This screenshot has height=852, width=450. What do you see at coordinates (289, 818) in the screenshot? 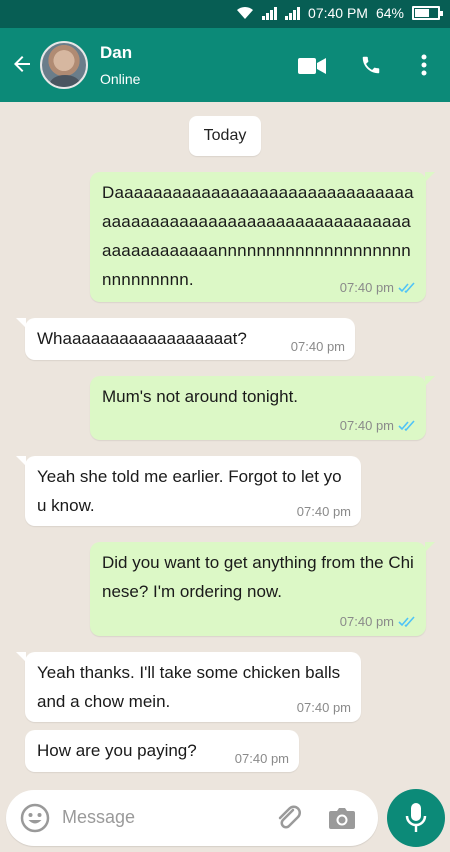
I see `attach-icon` at bounding box center [289, 818].